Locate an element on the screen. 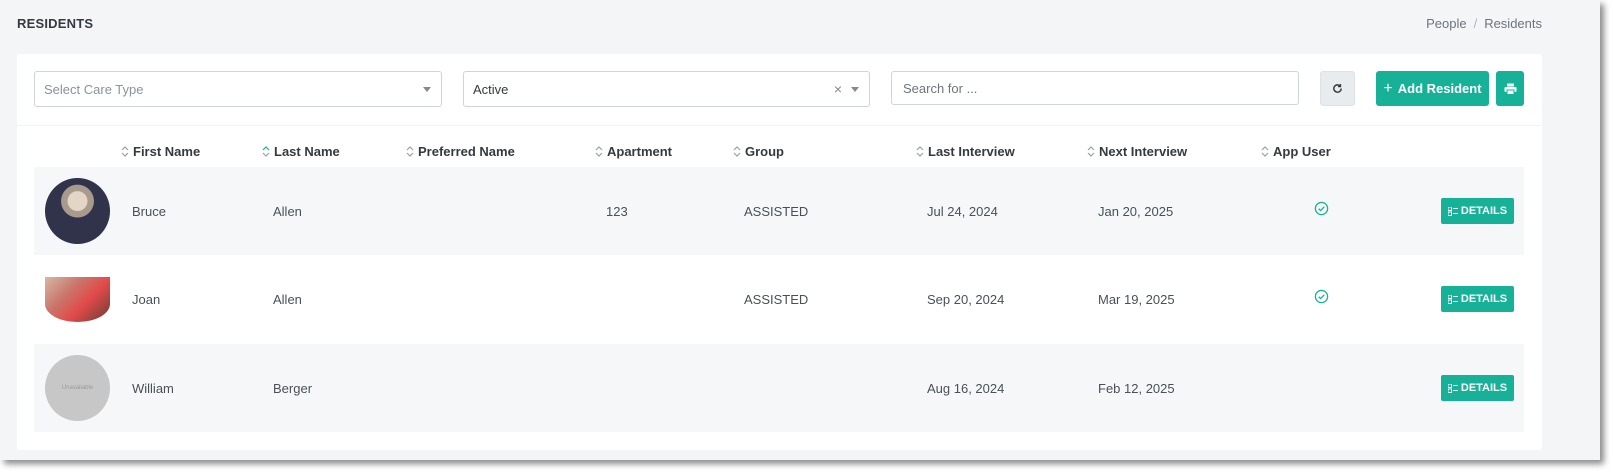 The width and height of the screenshot is (1613, 472). printer-icon is located at coordinates (1510, 89).